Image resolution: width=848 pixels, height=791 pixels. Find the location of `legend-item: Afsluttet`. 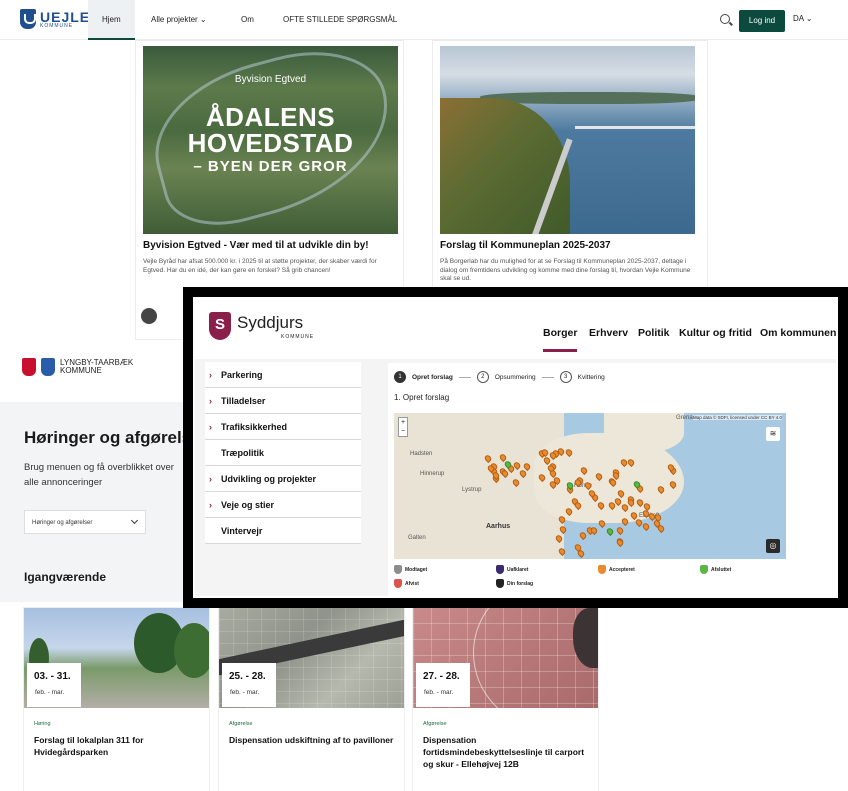

legend-item: Afsluttet is located at coordinates (715, 569).